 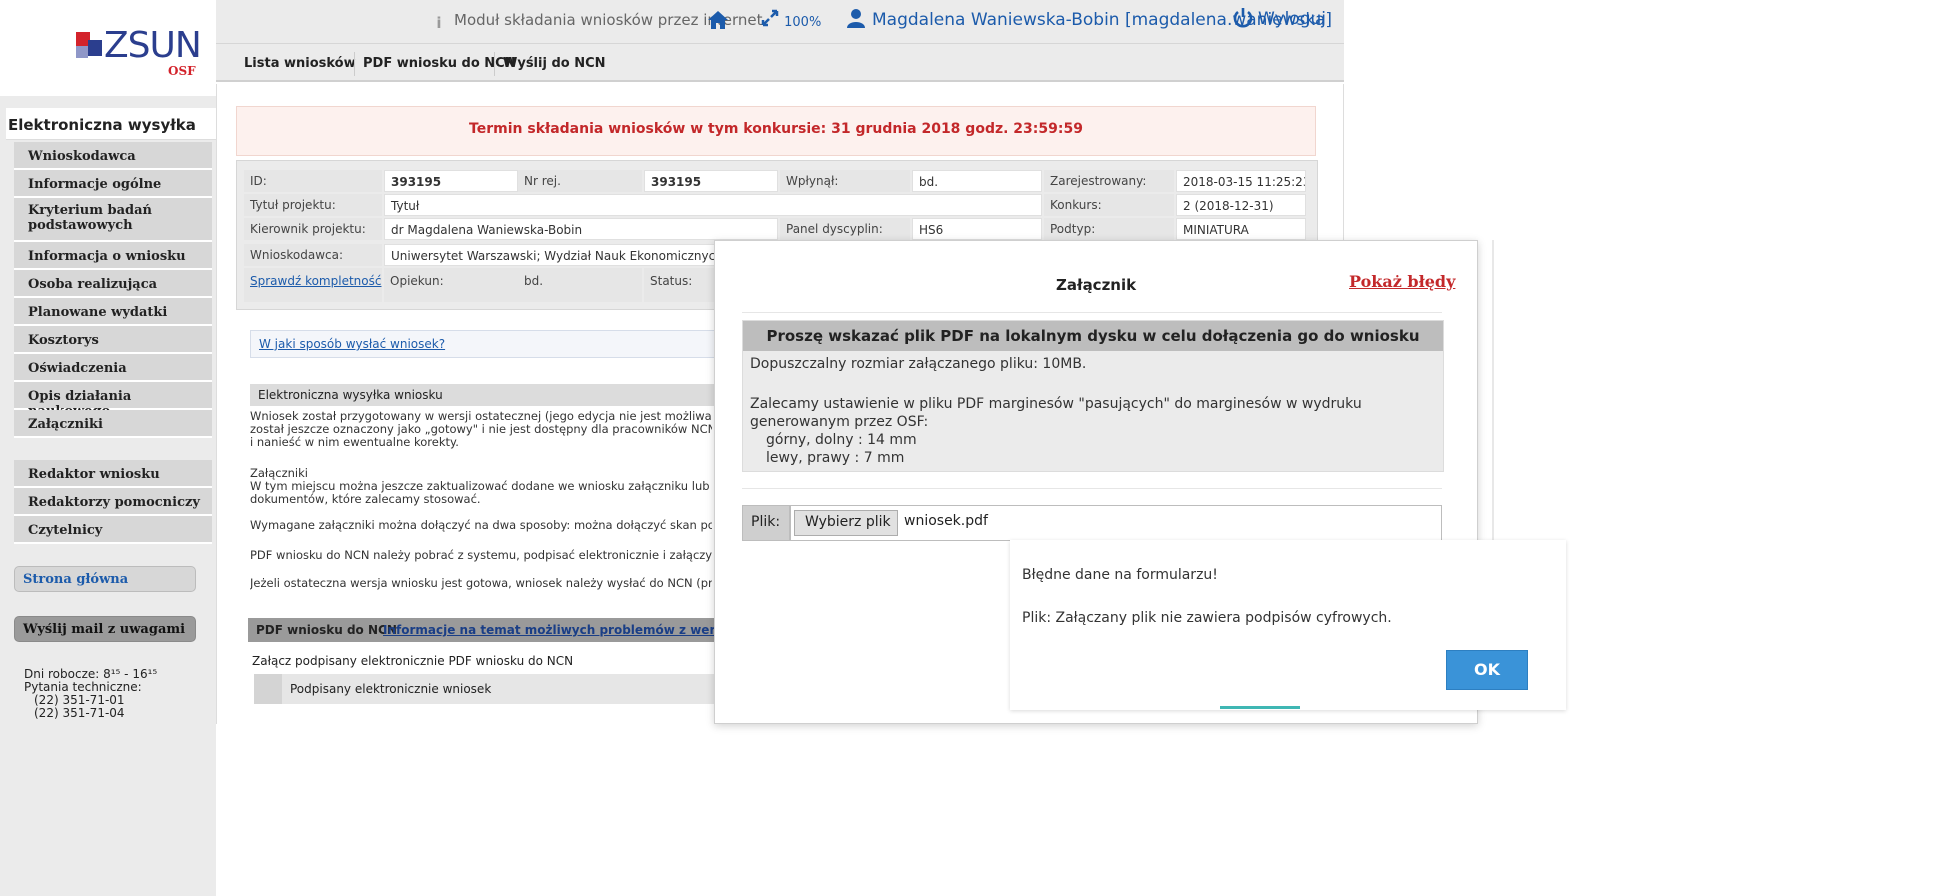 I want to click on check-completeness-link: Sprawdź kompletność, so click(x=315, y=281).